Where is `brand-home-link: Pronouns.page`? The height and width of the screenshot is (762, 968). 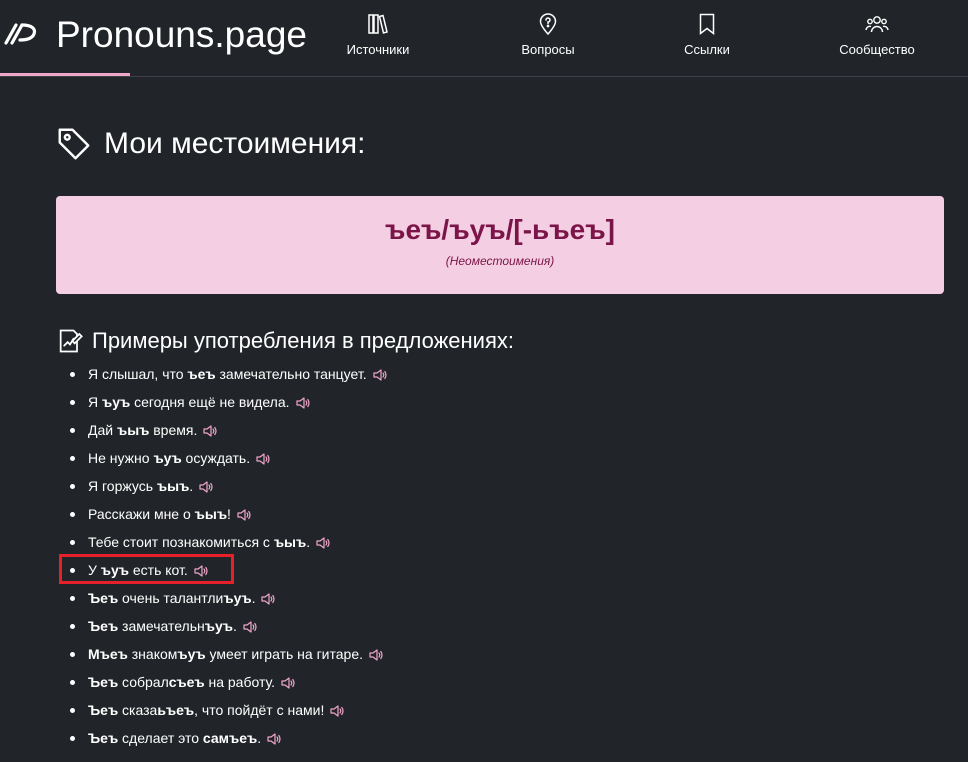 brand-home-link: Pronouns.page is located at coordinates (153, 38).